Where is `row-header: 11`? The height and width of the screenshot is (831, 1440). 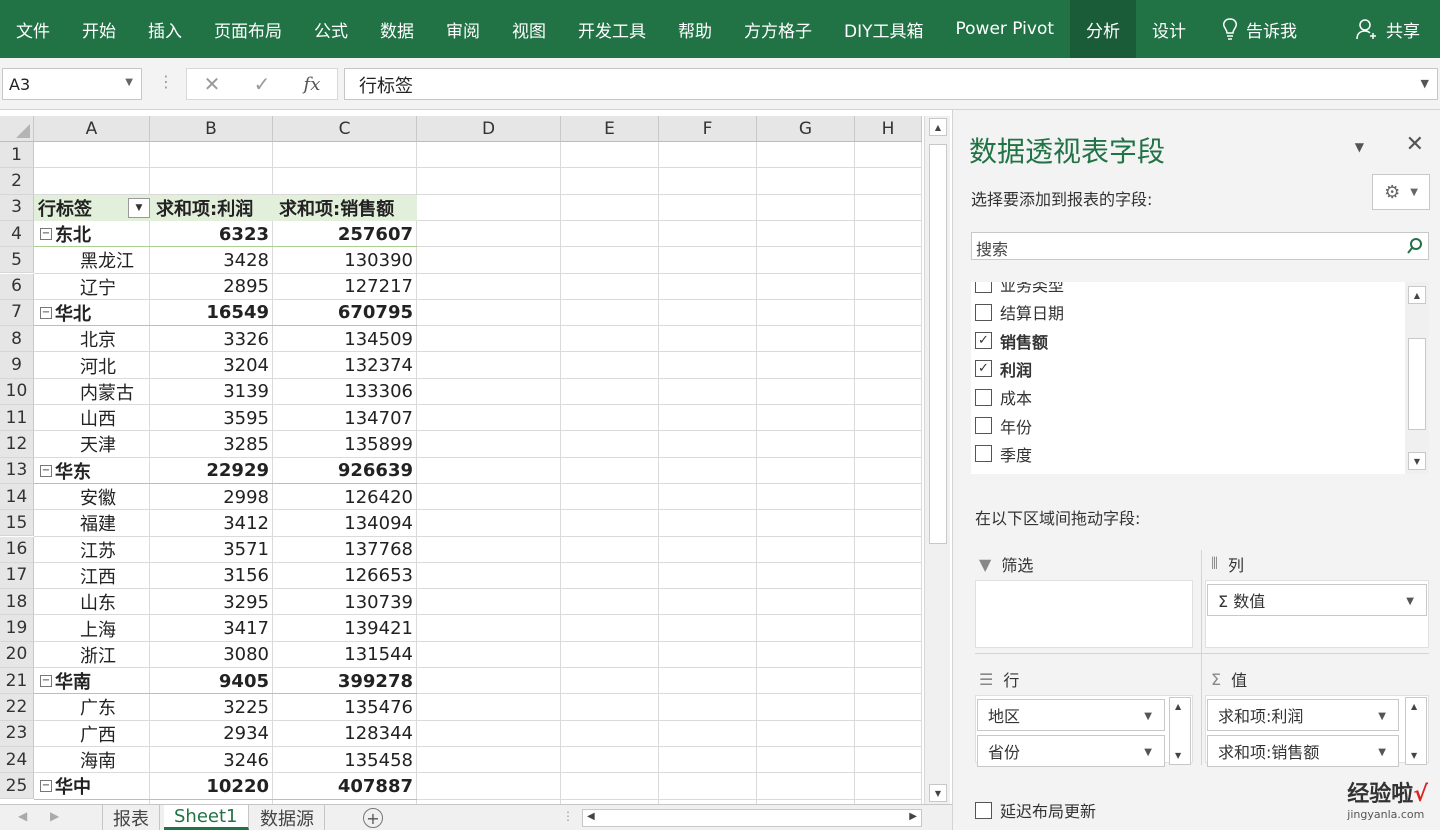 row-header: 11 is located at coordinates (17, 418).